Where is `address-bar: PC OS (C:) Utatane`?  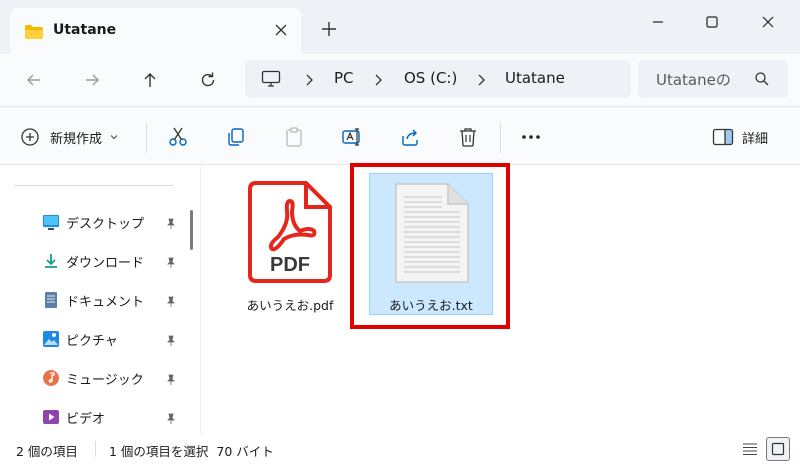
address-bar: PC OS (C:) Utatane is located at coordinates (438, 79).